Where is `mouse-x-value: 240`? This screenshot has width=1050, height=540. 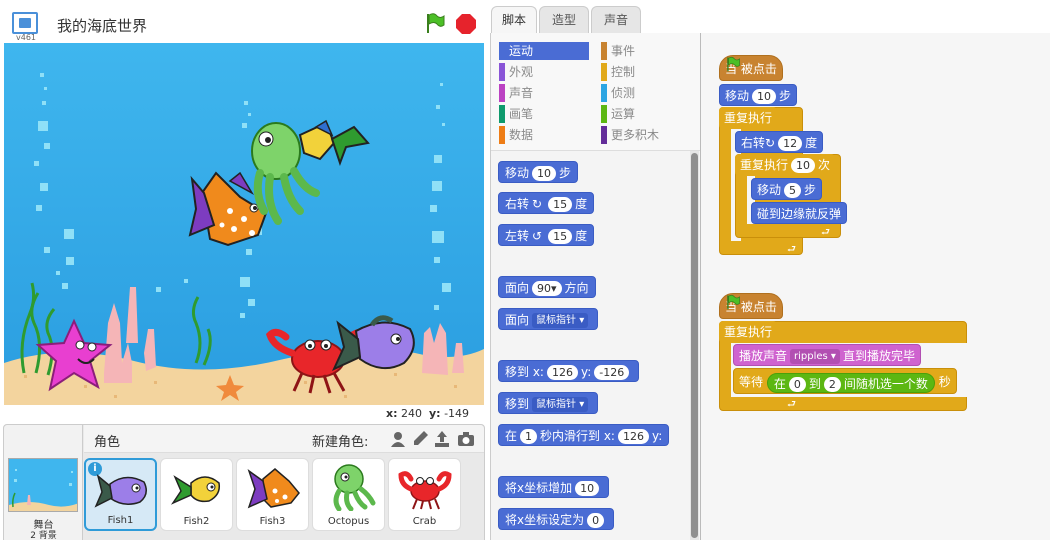 mouse-x-value: 240 is located at coordinates (411, 413).